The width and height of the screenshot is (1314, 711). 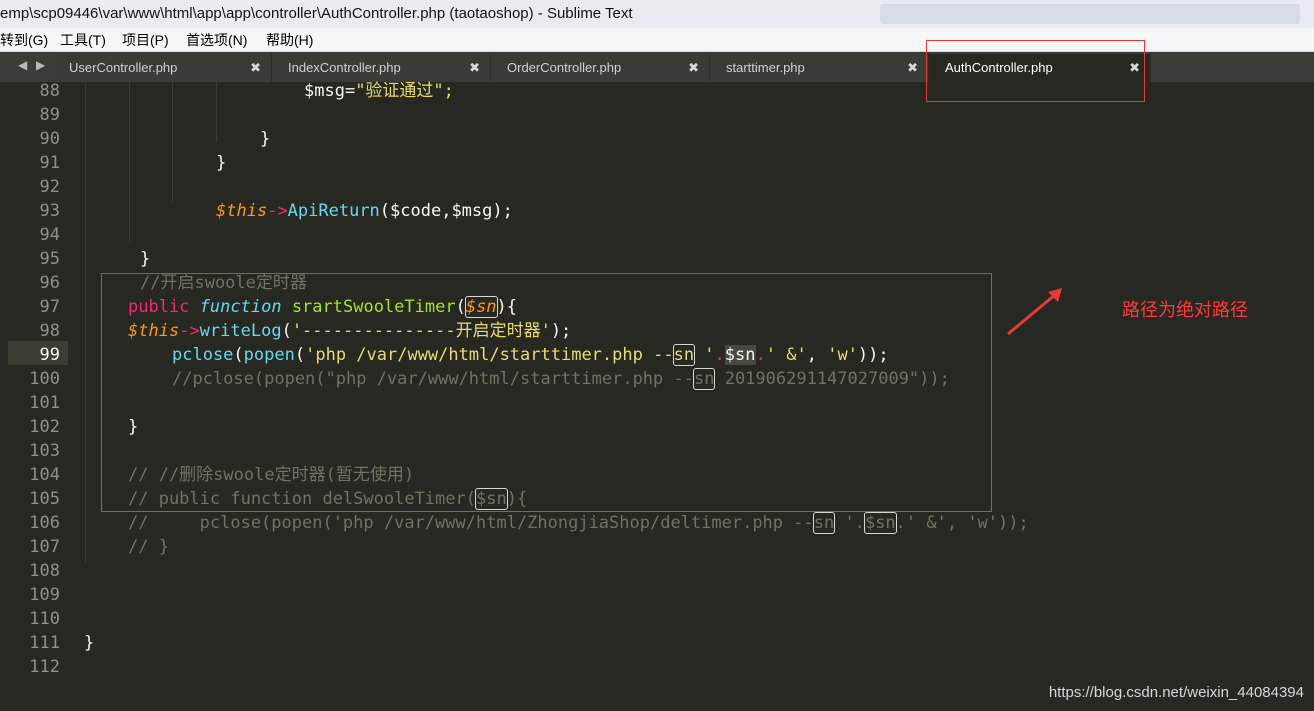 I want to click on line-number: 109, so click(x=44, y=595).